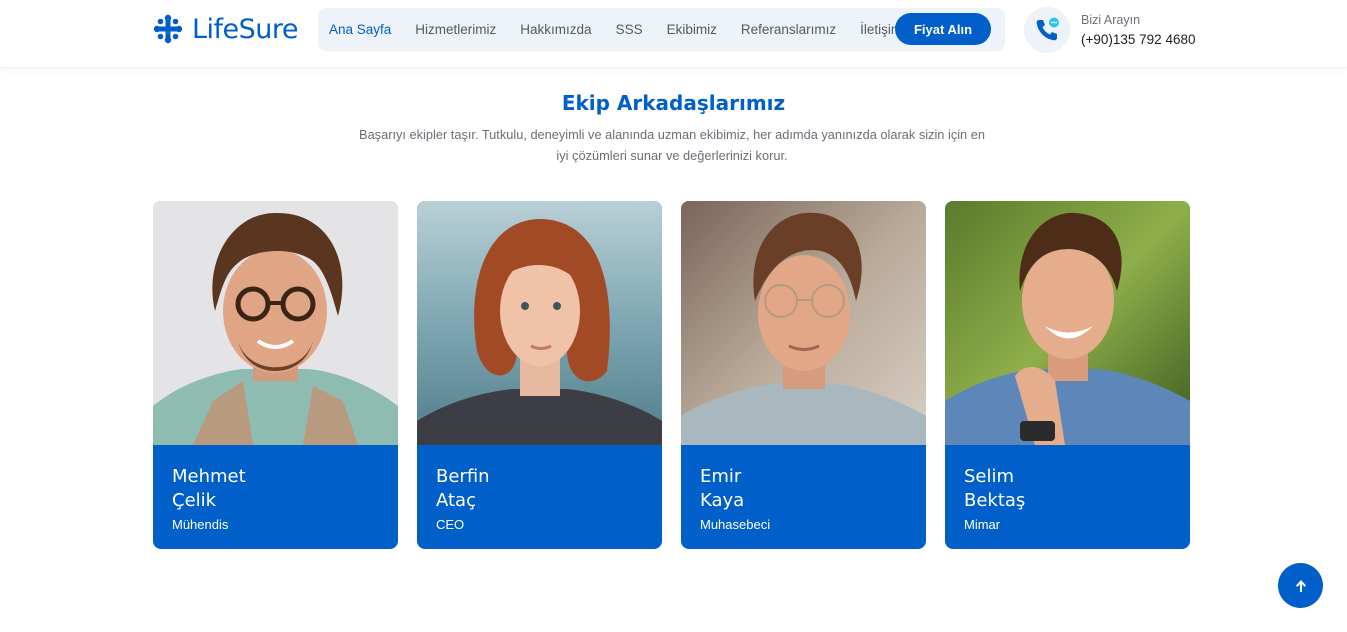 Image resolution: width=1347 pixels, height=632 pixels. I want to click on member-first-name: Mehmet, so click(209, 476).